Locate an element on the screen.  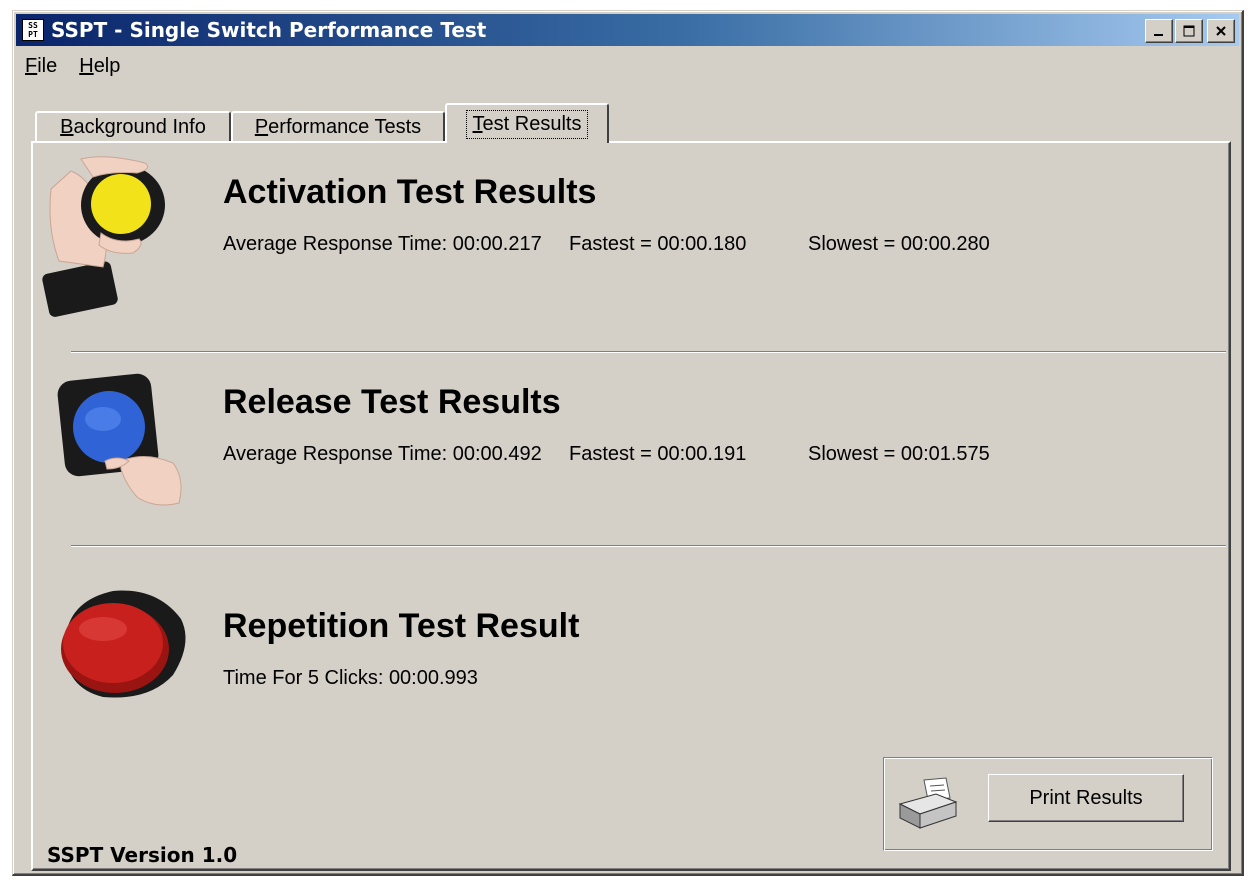
tab-background-info: Background Info is located at coordinates (133, 126).